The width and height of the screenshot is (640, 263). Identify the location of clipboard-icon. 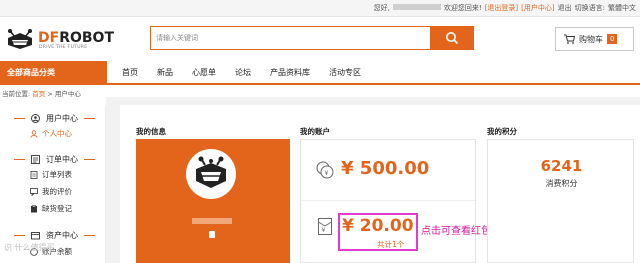
(34, 208).